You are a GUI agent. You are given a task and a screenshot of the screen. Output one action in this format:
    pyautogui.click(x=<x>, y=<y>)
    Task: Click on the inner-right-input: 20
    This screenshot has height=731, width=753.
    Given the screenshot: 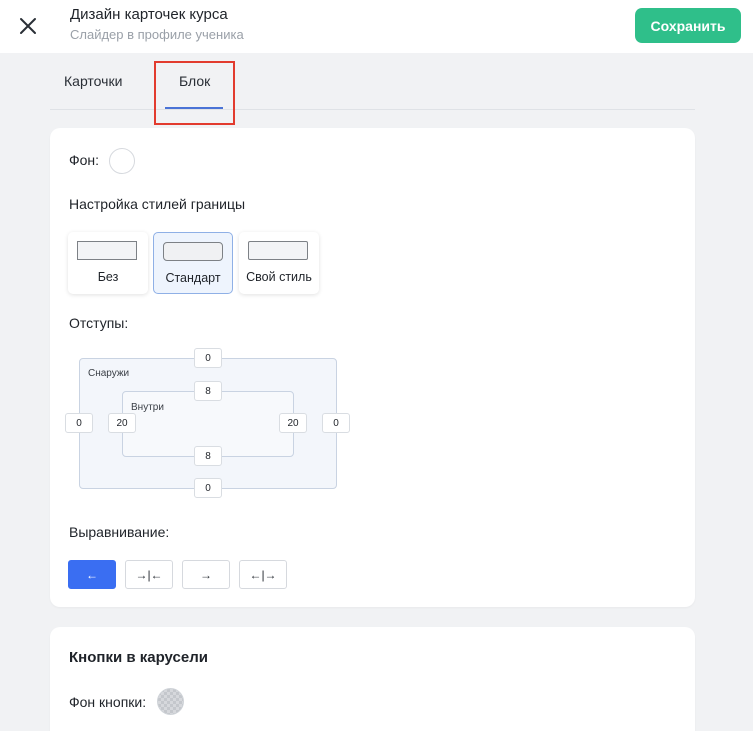 What is the action you would take?
    pyautogui.click(x=293, y=423)
    